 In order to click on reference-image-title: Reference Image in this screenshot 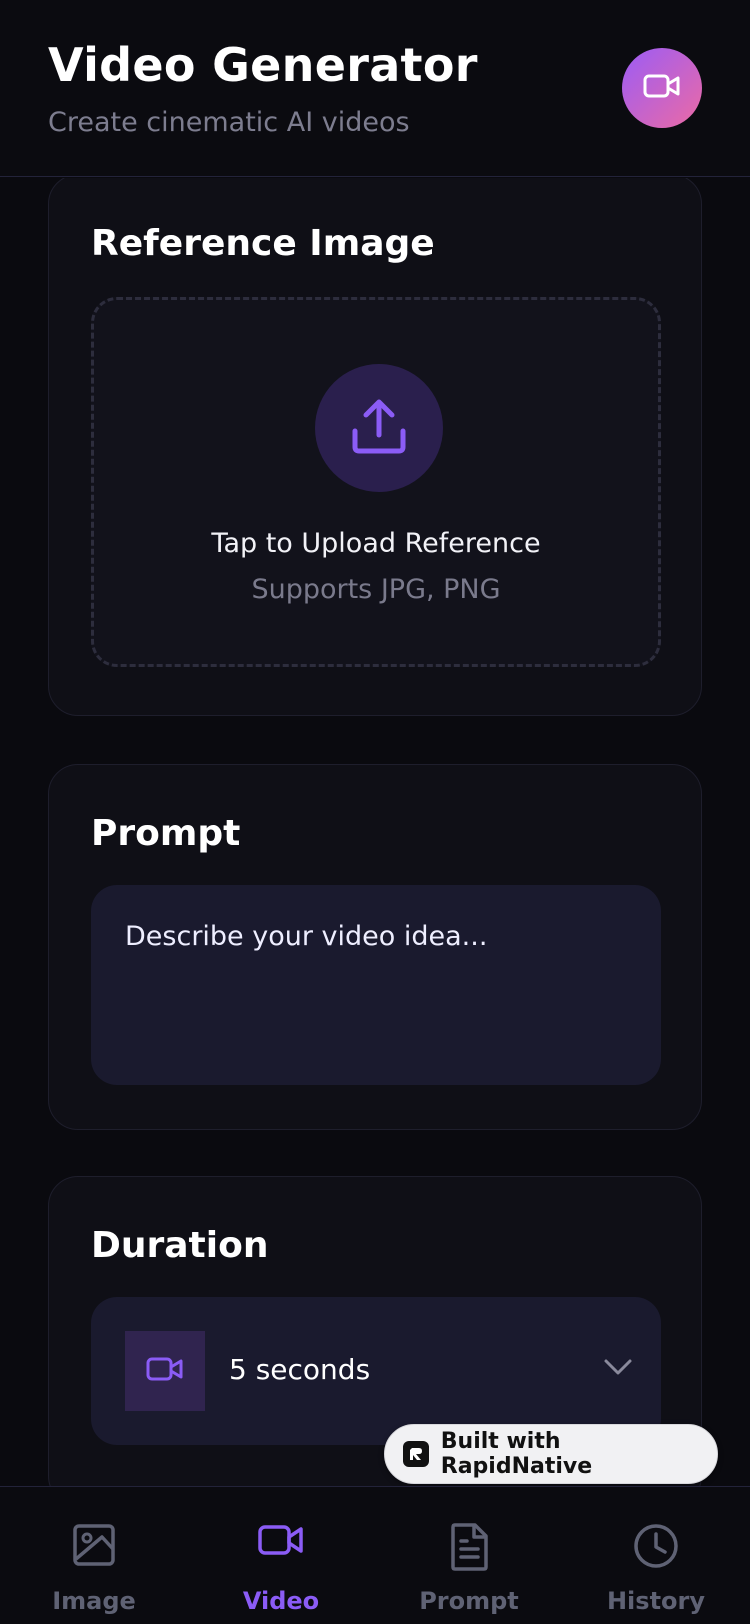, I will do `click(263, 243)`.